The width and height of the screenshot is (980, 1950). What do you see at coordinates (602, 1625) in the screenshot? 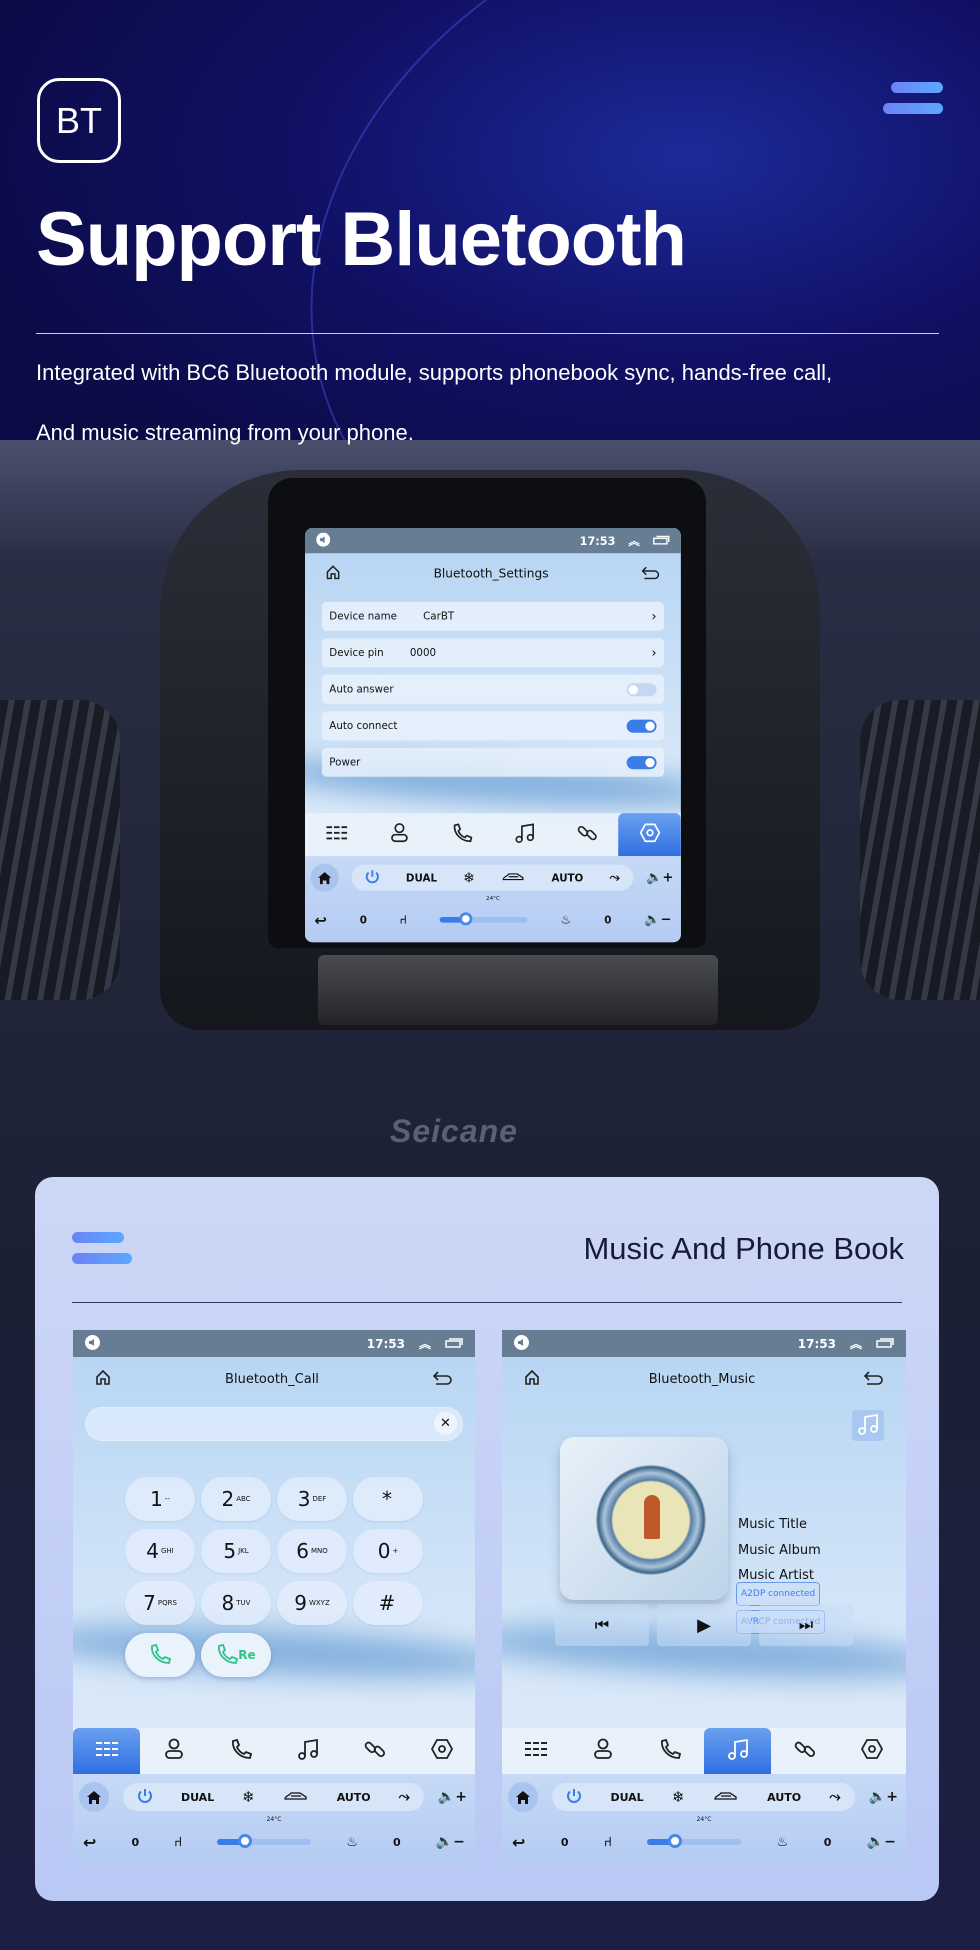
I see `previous-track-button: ⏮` at bounding box center [602, 1625].